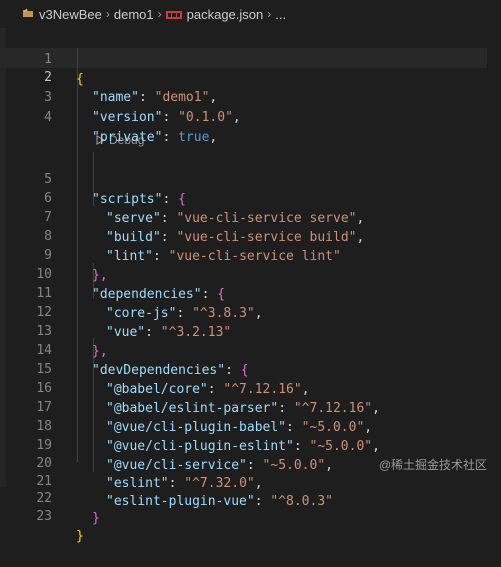  Describe the element at coordinates (250, 178) in the screenshot. I see `code-line: 5 "scripts": {` at that location.